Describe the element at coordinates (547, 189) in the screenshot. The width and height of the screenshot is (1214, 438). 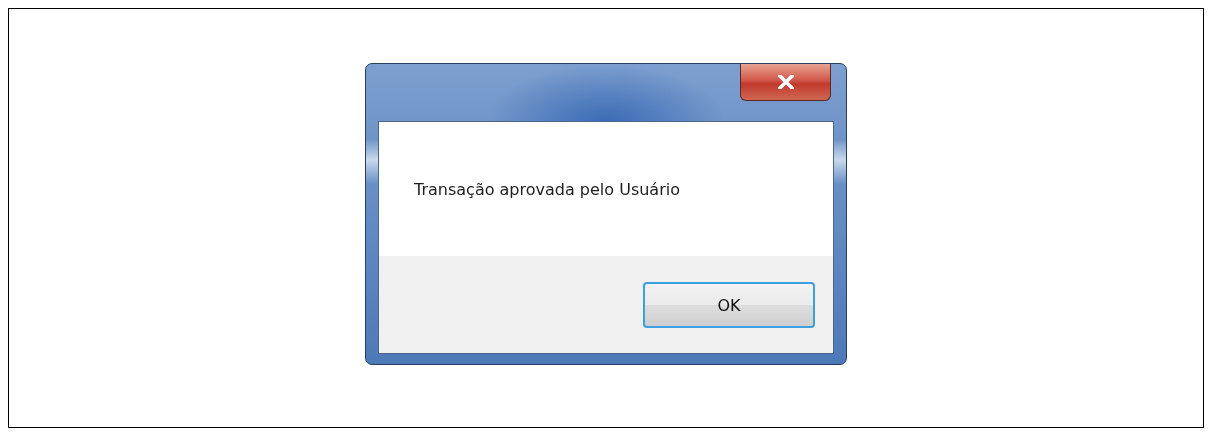
I see `message-text: Transação aprovada pelo Usuário` at that location.